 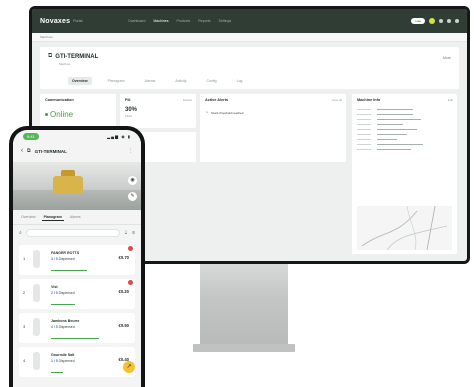 I want to click on machine-hero-image: ◉ ✎, so click(x=77, y=186).